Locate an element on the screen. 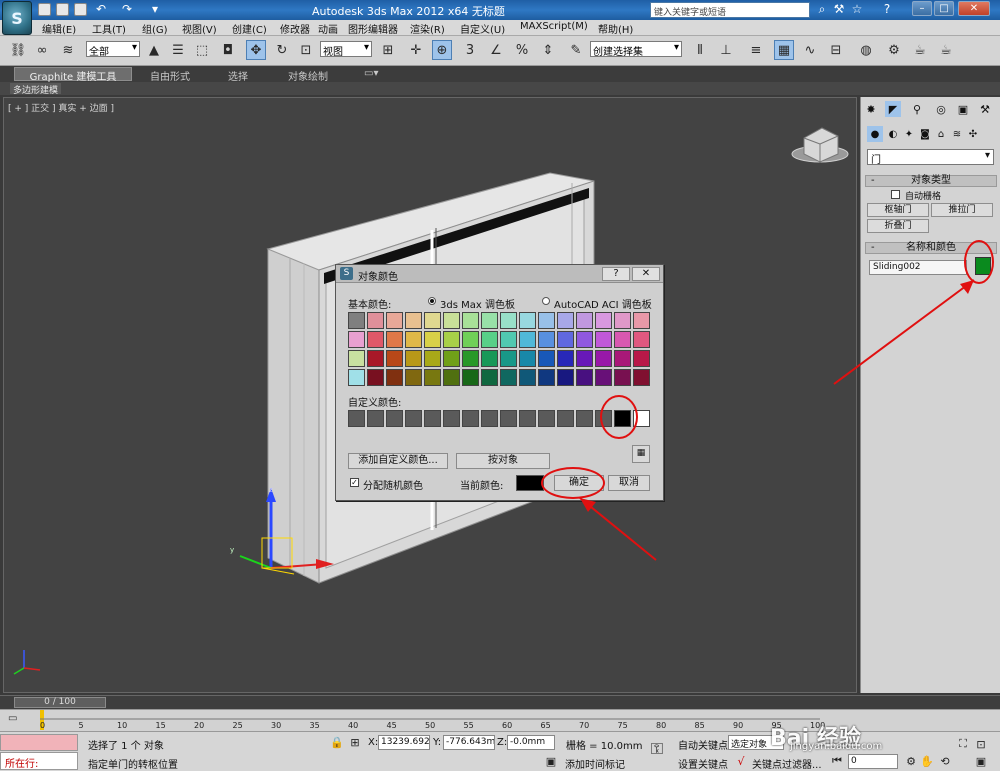  running-line-field: 所在行: is located at coordinates (39, 761).